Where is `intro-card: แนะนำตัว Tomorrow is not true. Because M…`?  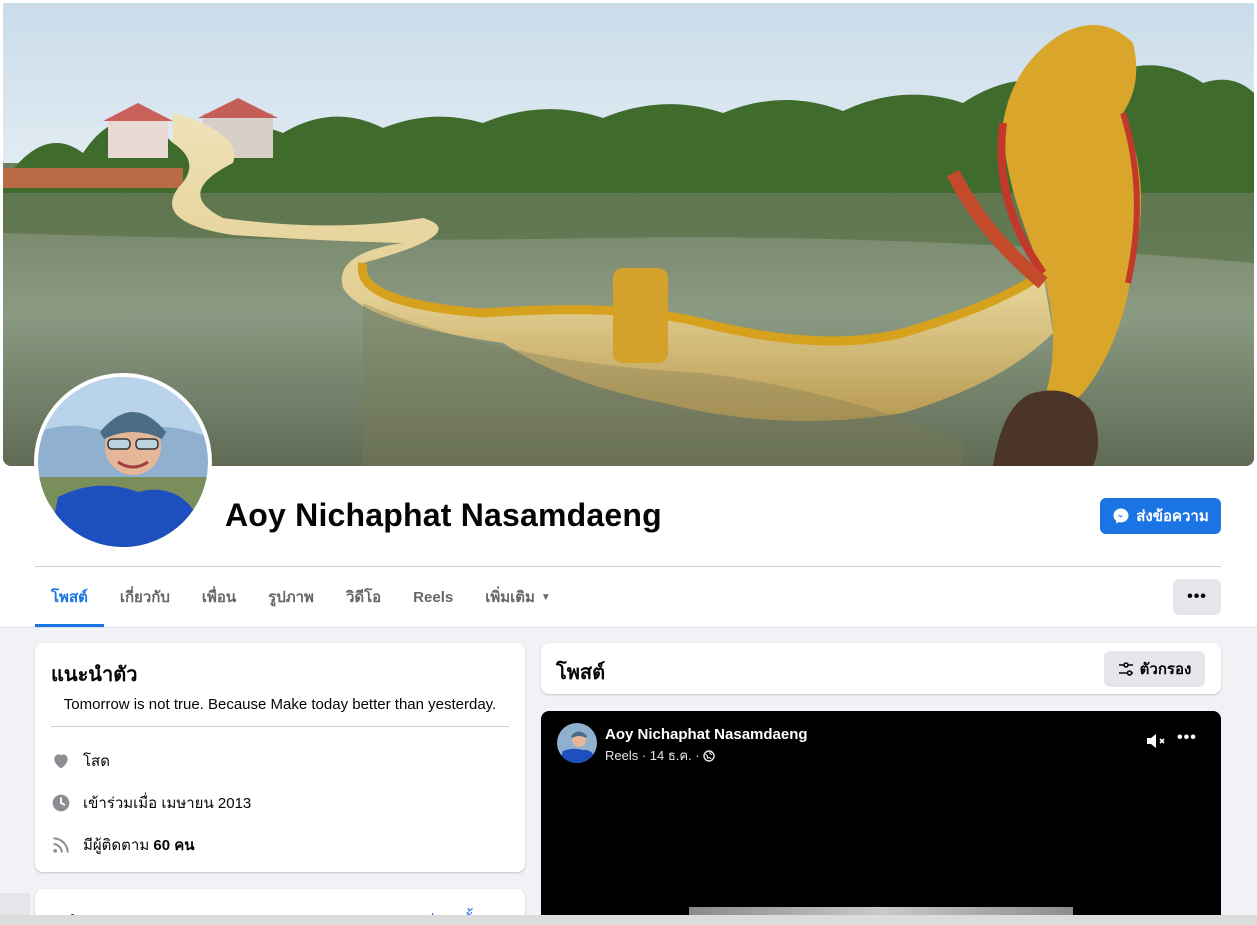 intro-card: แนะนำตัว Tomorrow is not true. Because M… is located at coordinates (280, 757).